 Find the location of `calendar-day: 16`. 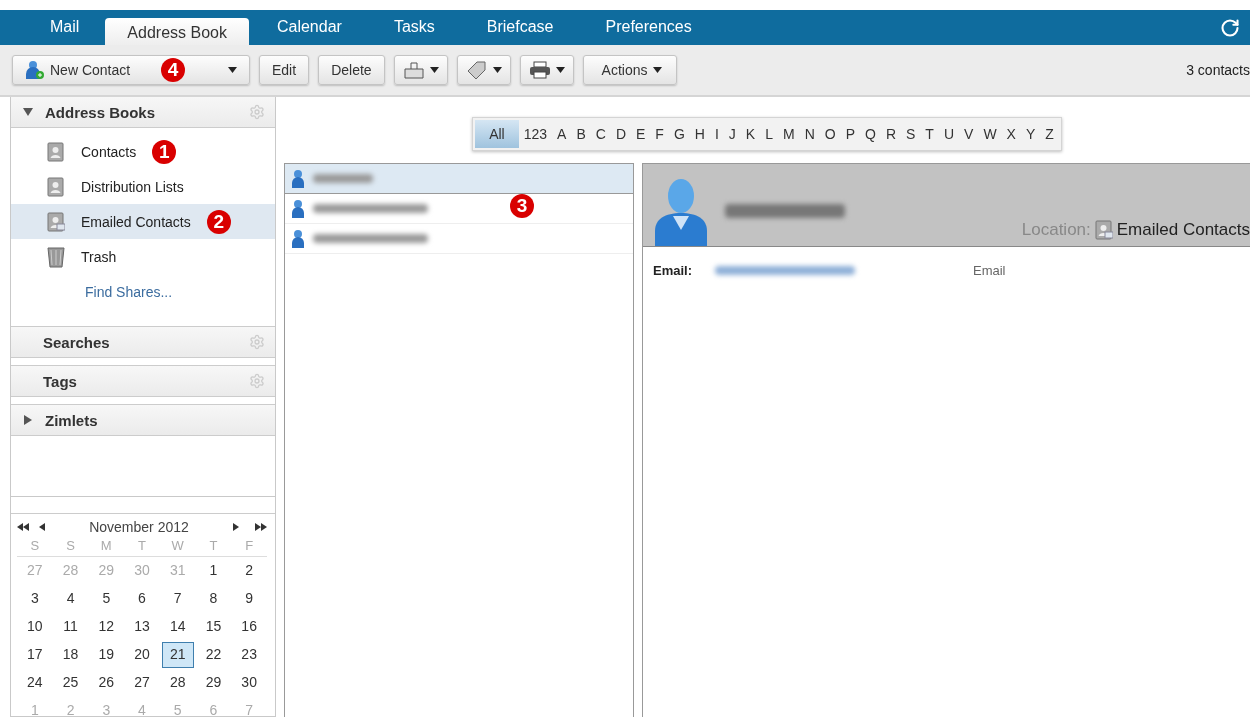

calendar-day: 16 is located at coordinates (249, 627).